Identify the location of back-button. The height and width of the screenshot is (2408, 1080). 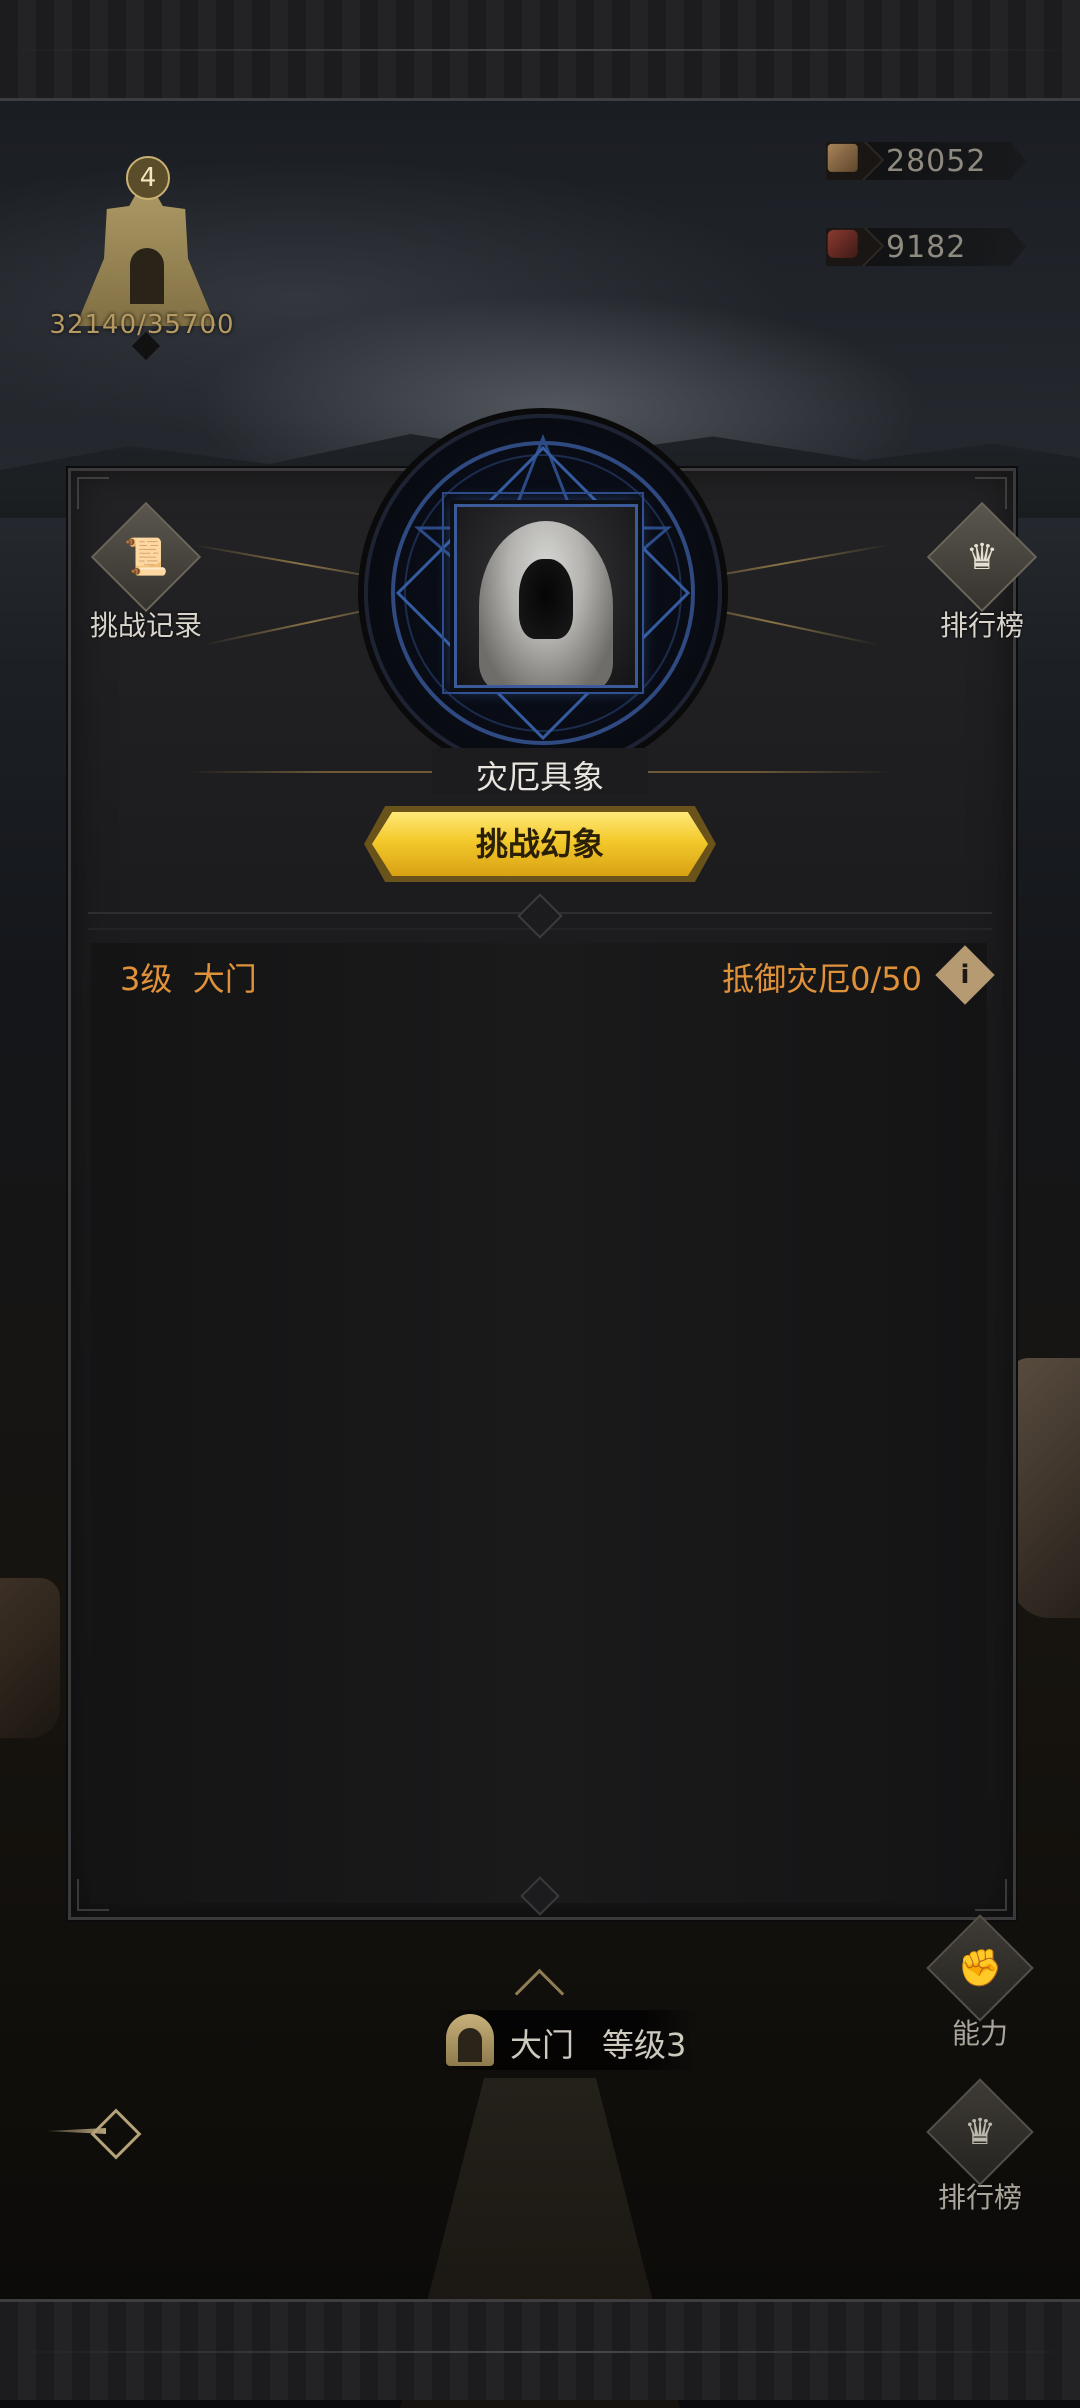
(97, 2134).